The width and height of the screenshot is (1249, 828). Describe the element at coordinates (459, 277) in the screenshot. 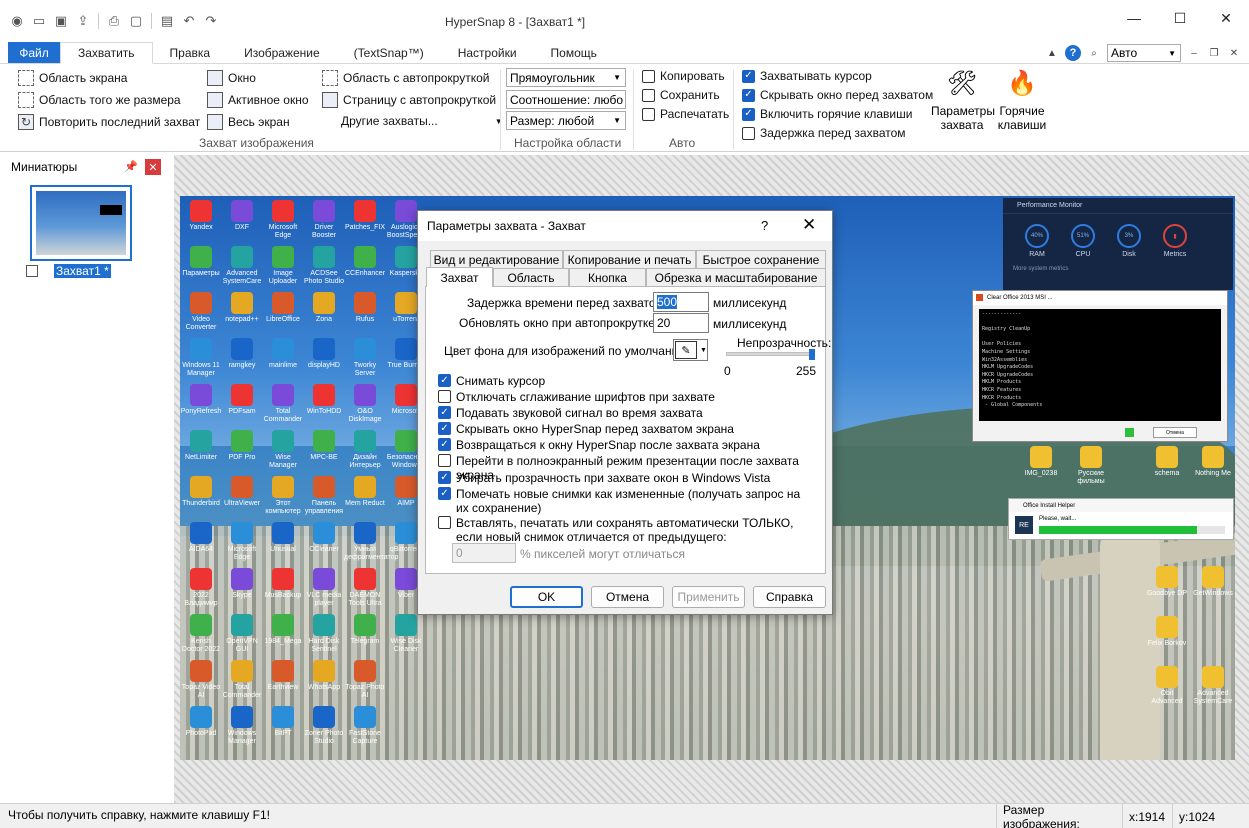

I see `tab-capture: Захват` at that location.